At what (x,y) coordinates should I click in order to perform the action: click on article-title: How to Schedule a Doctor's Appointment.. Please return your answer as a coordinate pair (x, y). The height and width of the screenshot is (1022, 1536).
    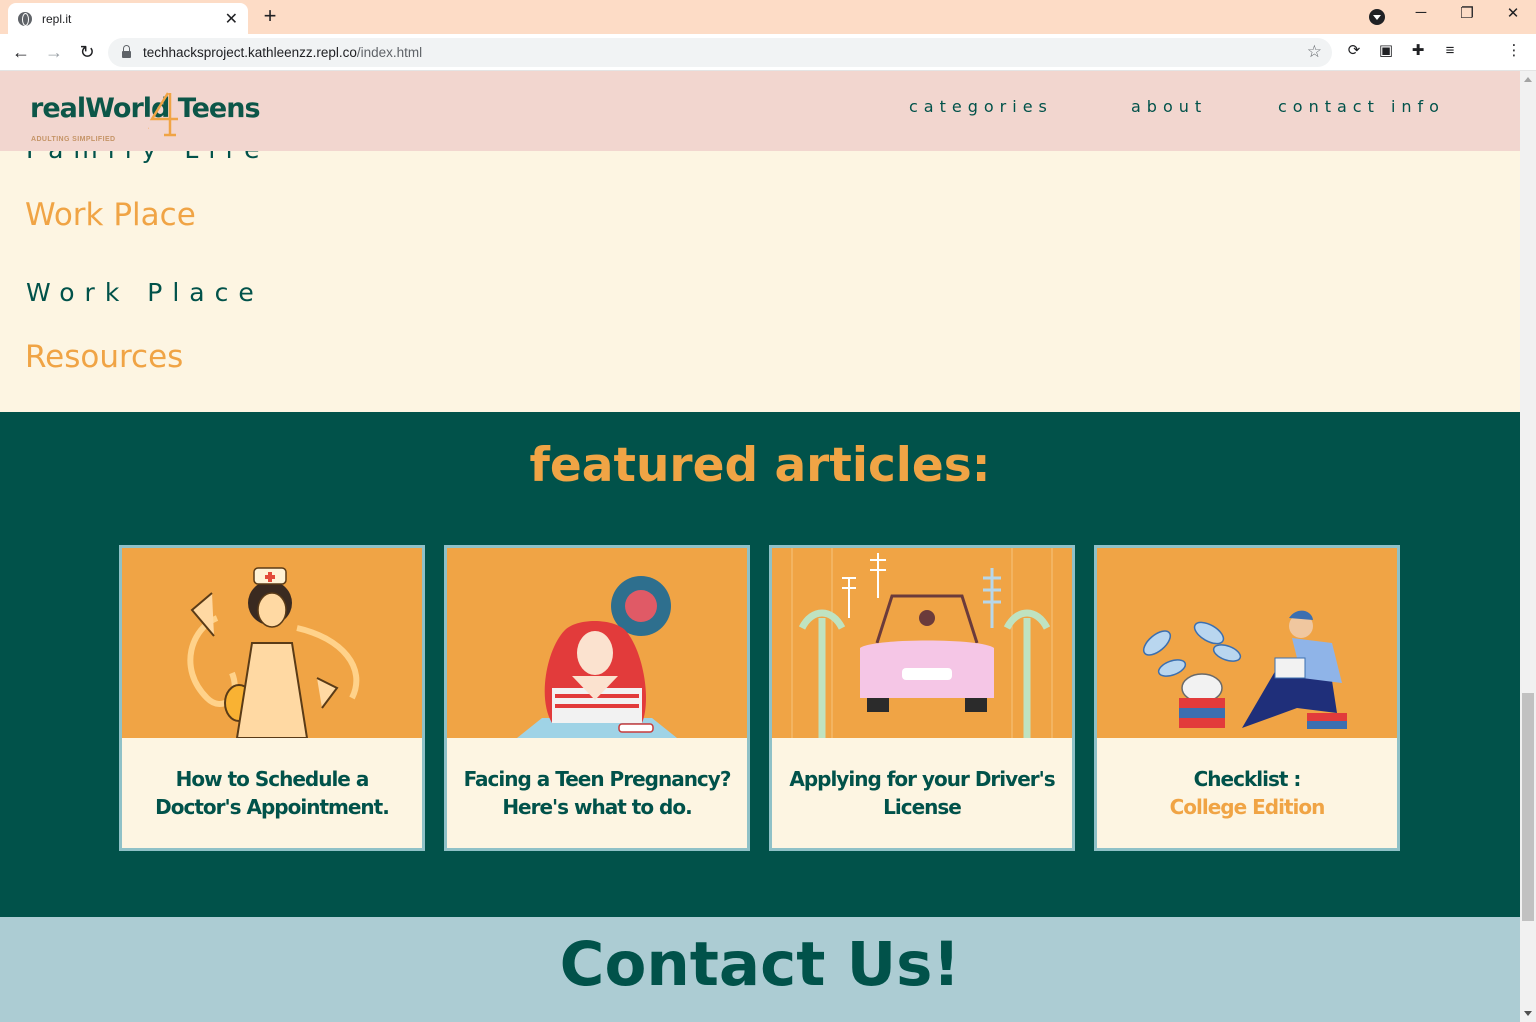
    Looking at the image, I should click on (272, 793).